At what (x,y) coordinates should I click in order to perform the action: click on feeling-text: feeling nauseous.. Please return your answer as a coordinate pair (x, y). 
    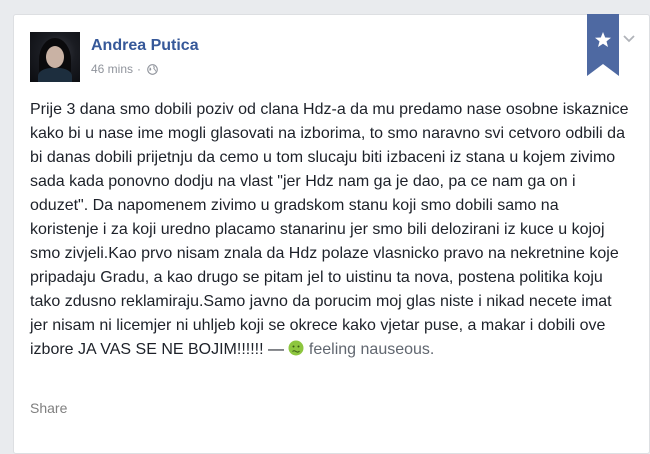
    Looking at the image, I should click on (371, 349).